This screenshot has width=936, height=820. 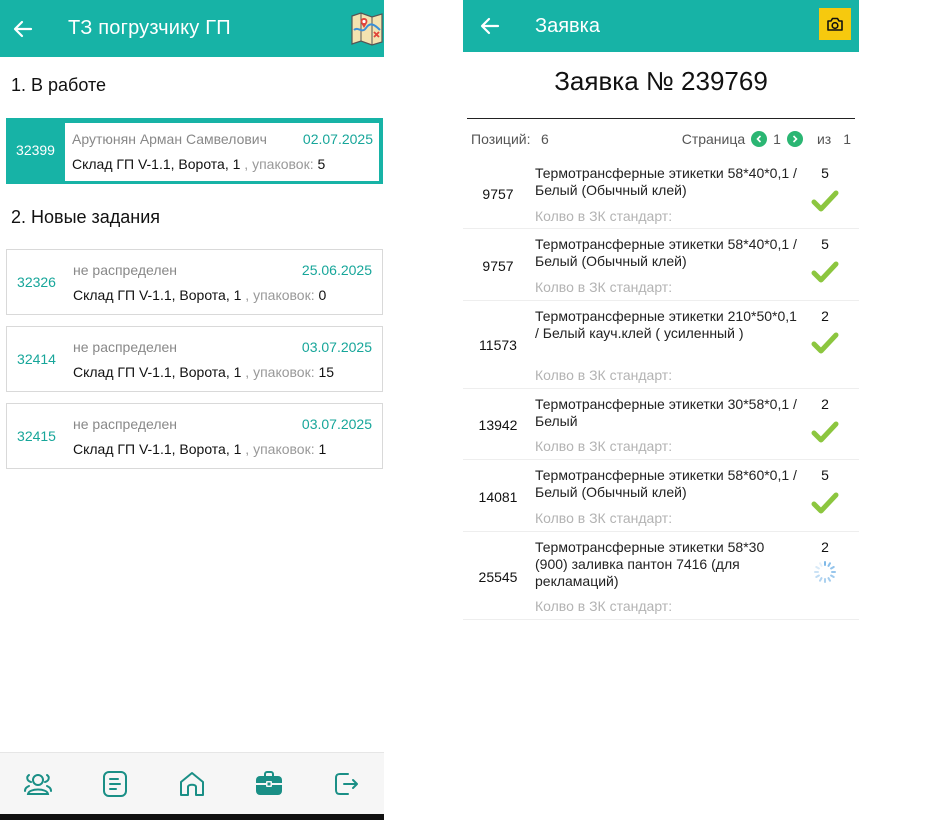 I want to click on chevron-left-icon, so click(x=759, y=139).